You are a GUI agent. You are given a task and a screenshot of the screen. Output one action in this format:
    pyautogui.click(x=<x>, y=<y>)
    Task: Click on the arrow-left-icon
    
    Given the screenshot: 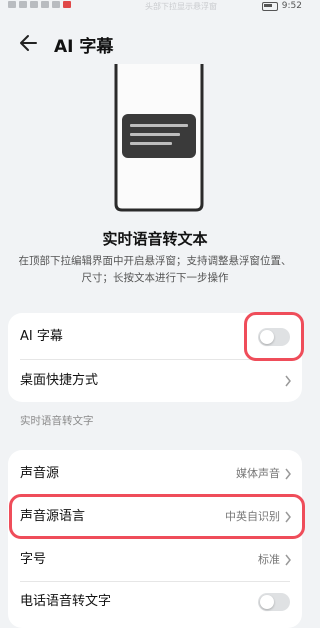 What is the action you would take?
    pyautogui.click(x=28, y=43)
    